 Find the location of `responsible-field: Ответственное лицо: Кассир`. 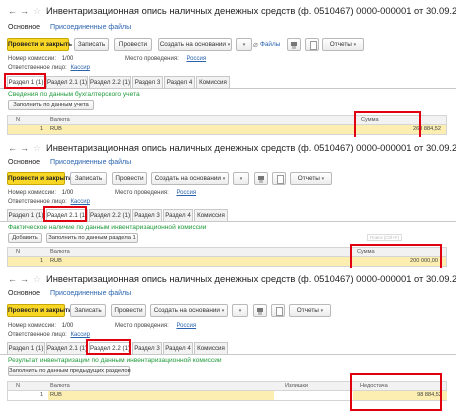

responsible-field: Ответственное лицо: Кассир is located at coordinates (49, 68).